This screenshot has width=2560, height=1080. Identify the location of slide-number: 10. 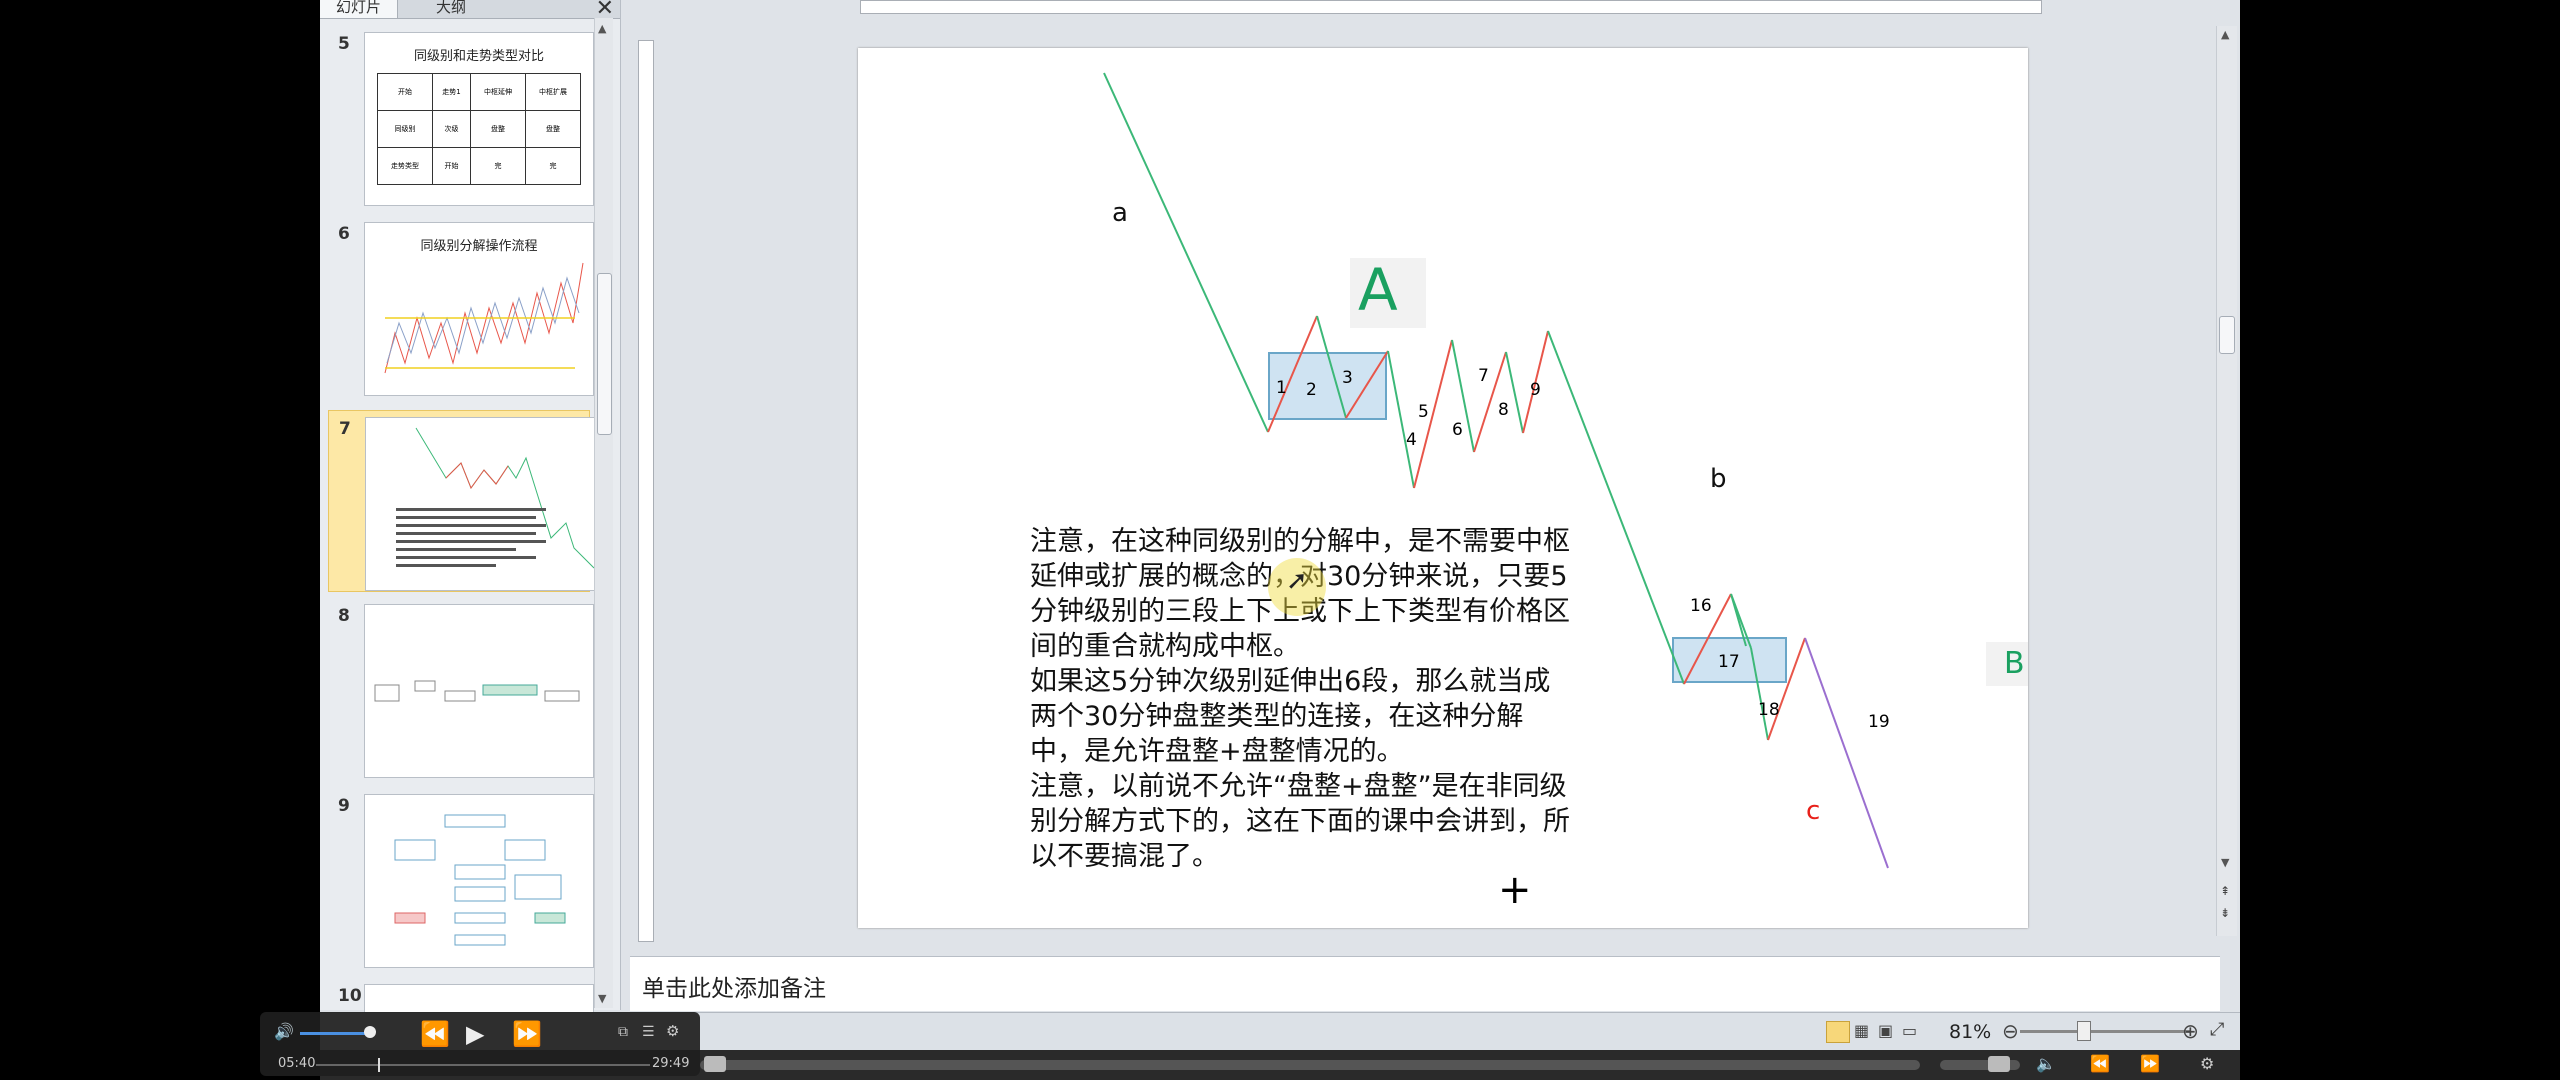
(350, 996).